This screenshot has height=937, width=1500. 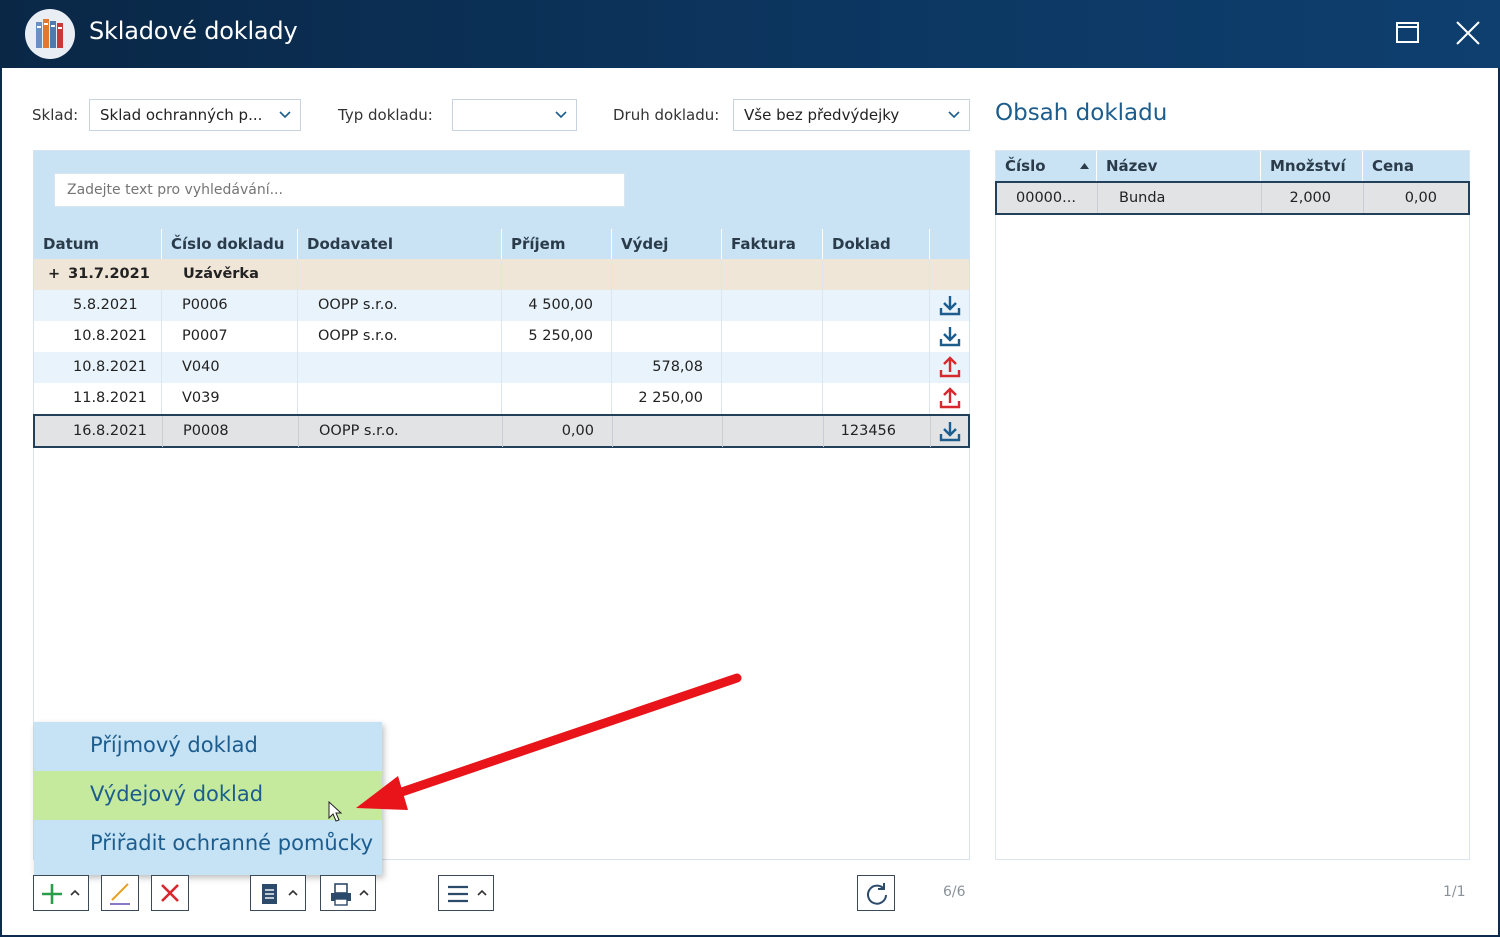 I want to click on delete-button, so click(x=170, y=893).